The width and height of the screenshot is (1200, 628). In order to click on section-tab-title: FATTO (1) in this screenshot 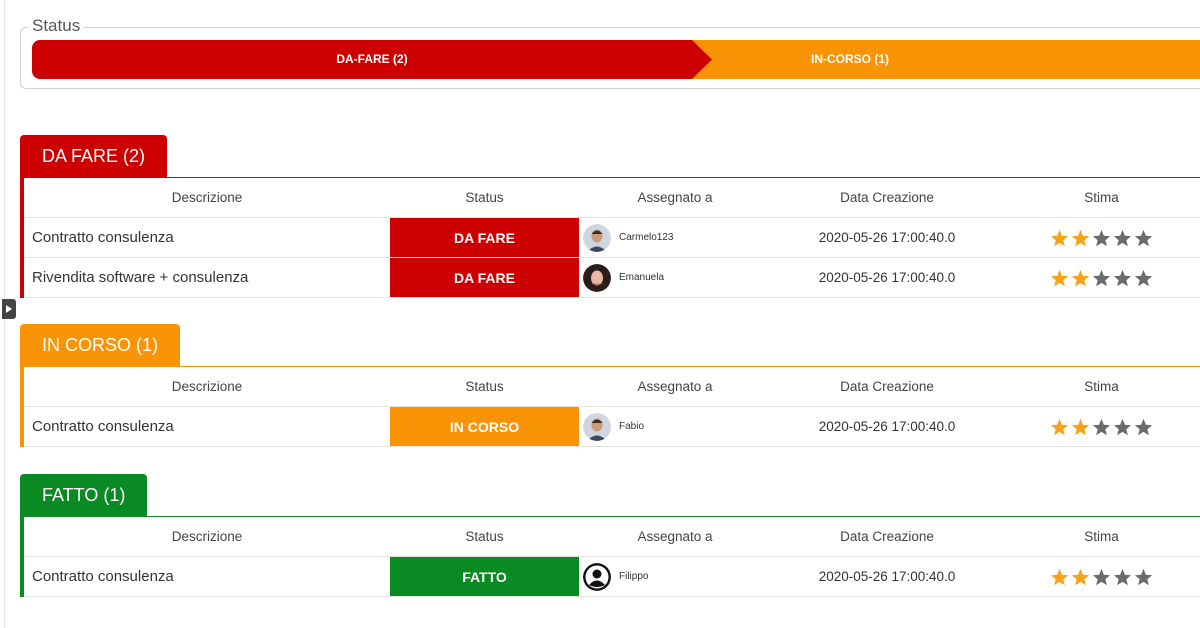, I will do `click(84, 495)`.